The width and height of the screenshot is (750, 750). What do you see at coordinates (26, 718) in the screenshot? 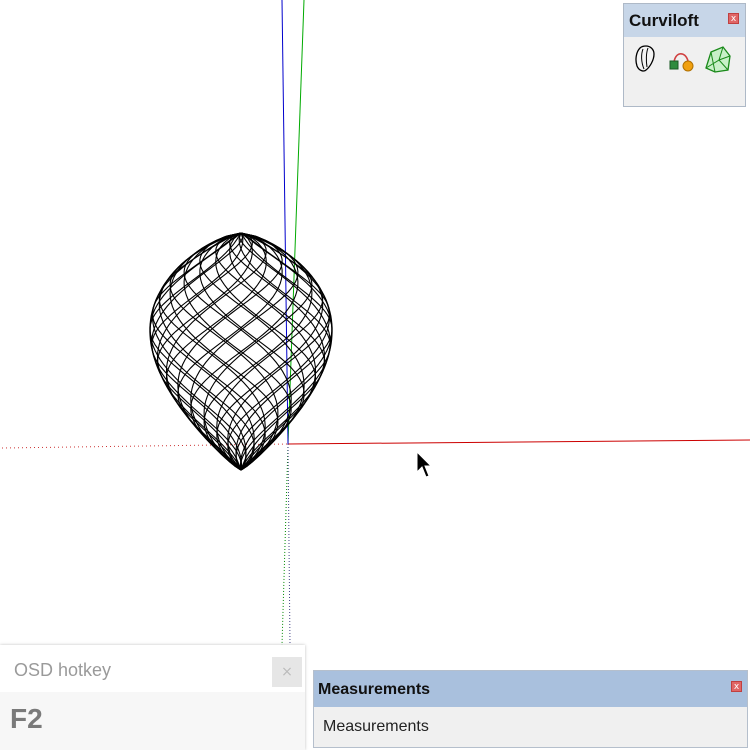
I see `osd-hotkey-value: F2` at bounding box center [26, 718].